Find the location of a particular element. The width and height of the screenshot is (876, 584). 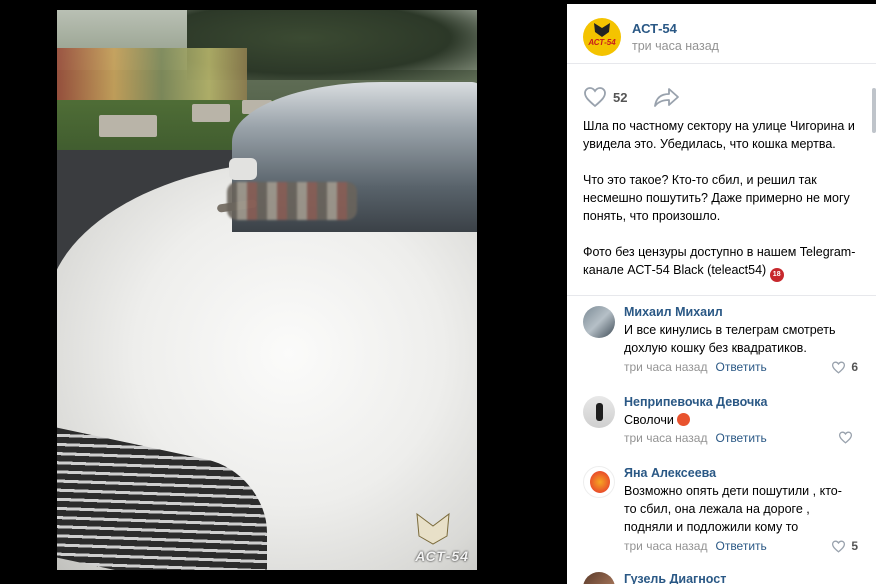

age-badge-icon: 18 is located at coordinates (776, 275).